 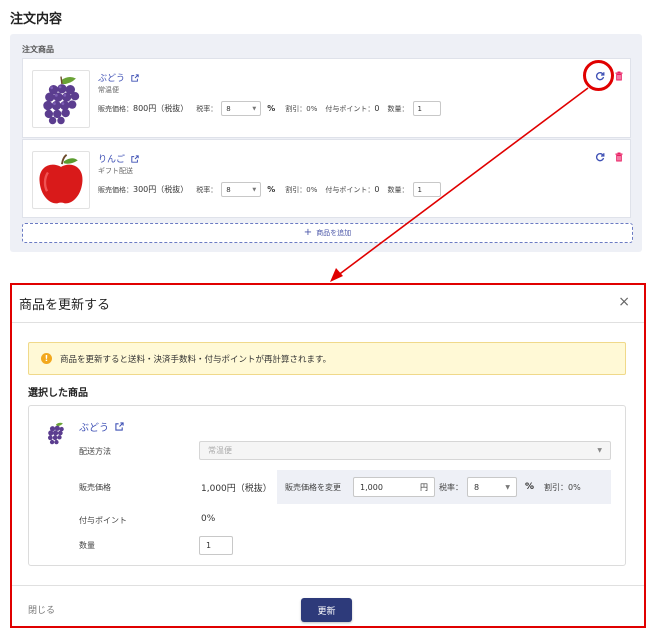 What do you see at coordinates (326, 610) in the screenshot?
I see `update-button: 更新` at bounding box center [326, 610].